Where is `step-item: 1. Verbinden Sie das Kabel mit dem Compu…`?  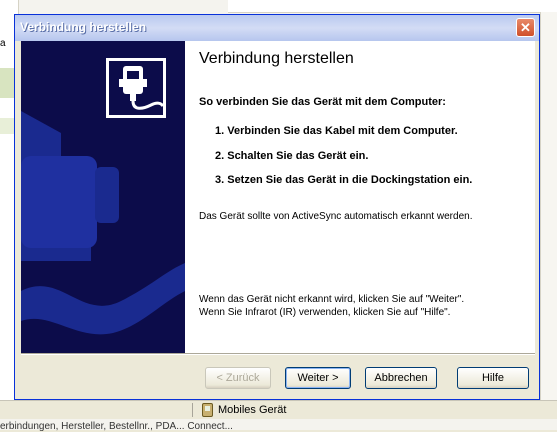 step-item: 1. Verbinden Sie das Kabel mit dem Compu… is located at coordinates (336, 131).